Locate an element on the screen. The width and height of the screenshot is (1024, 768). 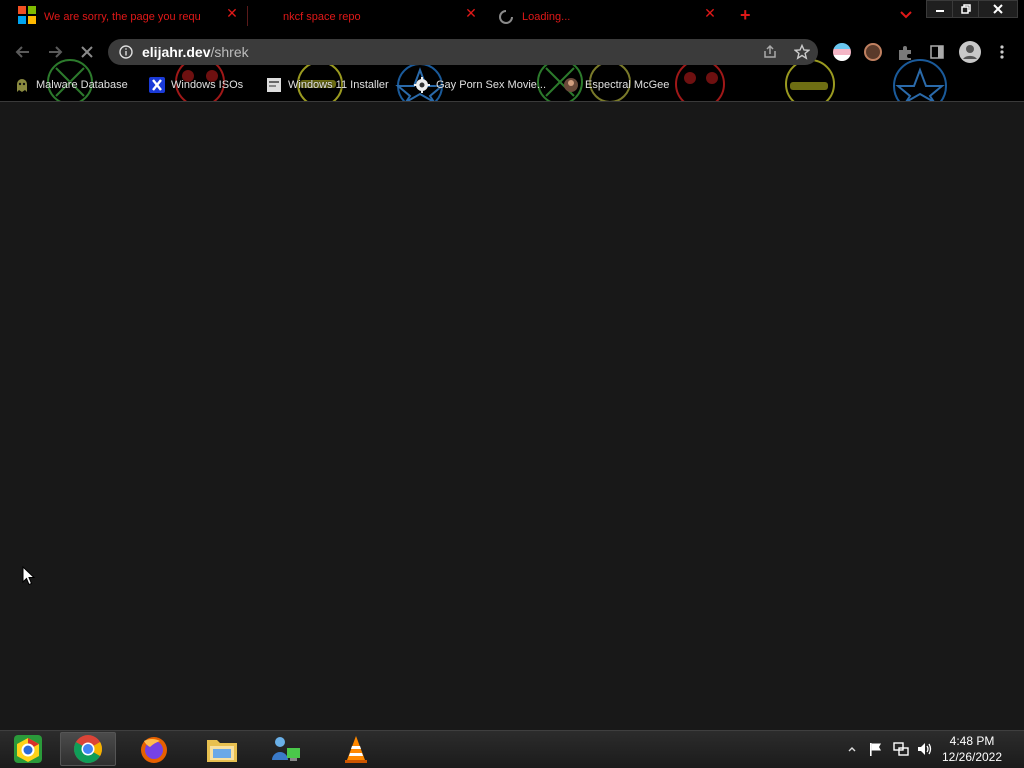
extension-flag-icon is located at coordinates (842, 52).